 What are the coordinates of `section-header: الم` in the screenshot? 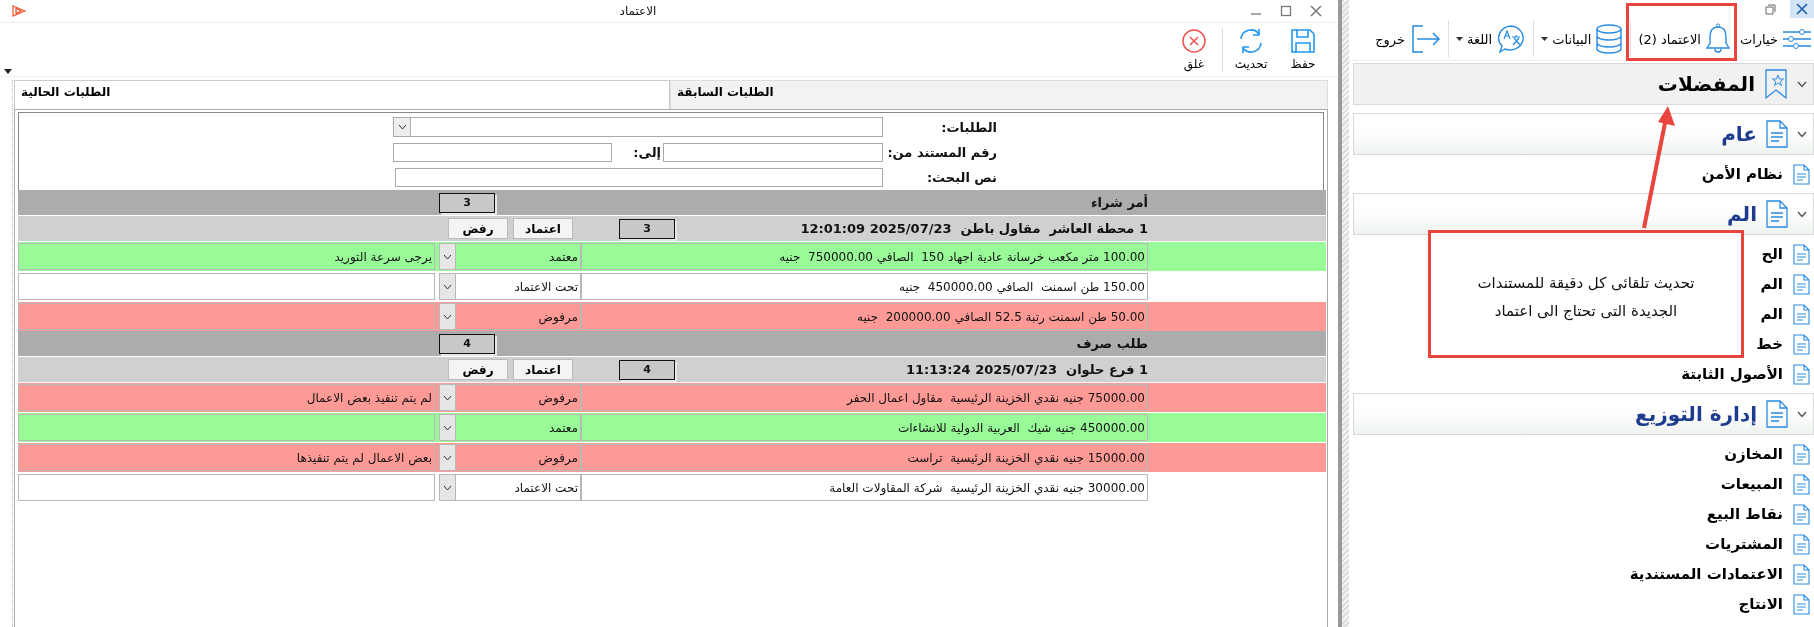 It's located at (1583, 214).